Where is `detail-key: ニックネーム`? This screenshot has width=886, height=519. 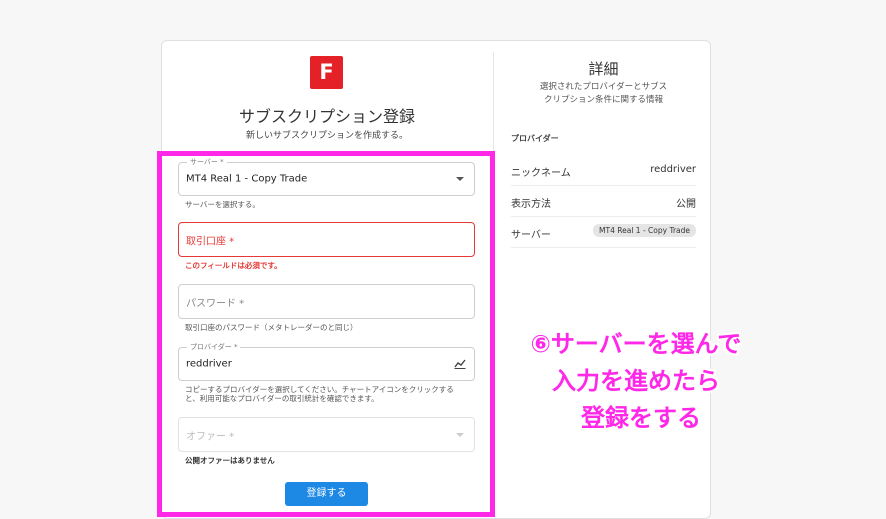
detail-key: ニックネーム is located at coordinates (541, 173).